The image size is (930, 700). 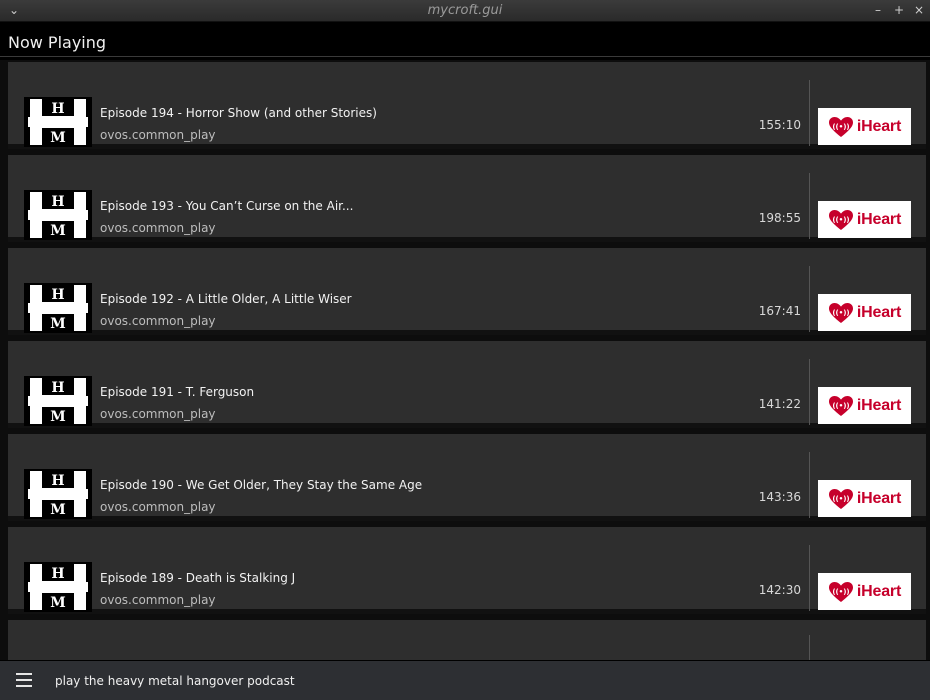 What do you see at coordinates (779, 311) in the screenshot?
I see `episode-duration: 167:41` at bounding box center [779, 311].